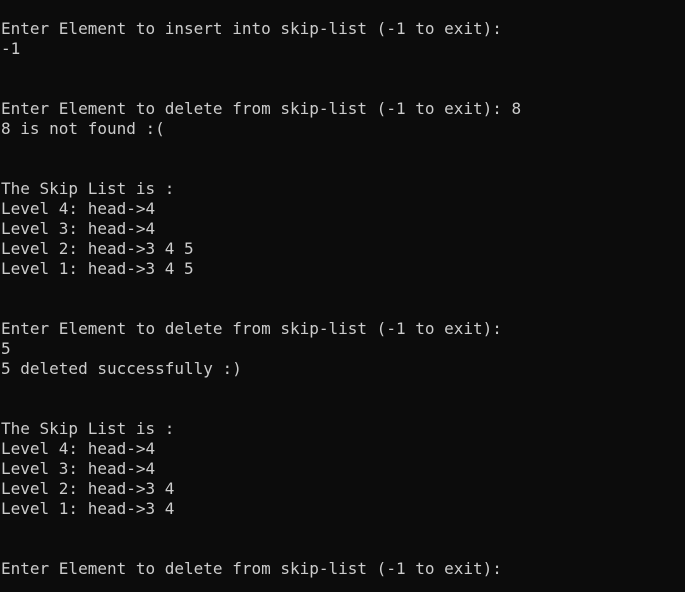 Image resolution: width=685 pixels, height=592 pixels. I want to click on console-line: 8 is not found :(, so click(83, 128).